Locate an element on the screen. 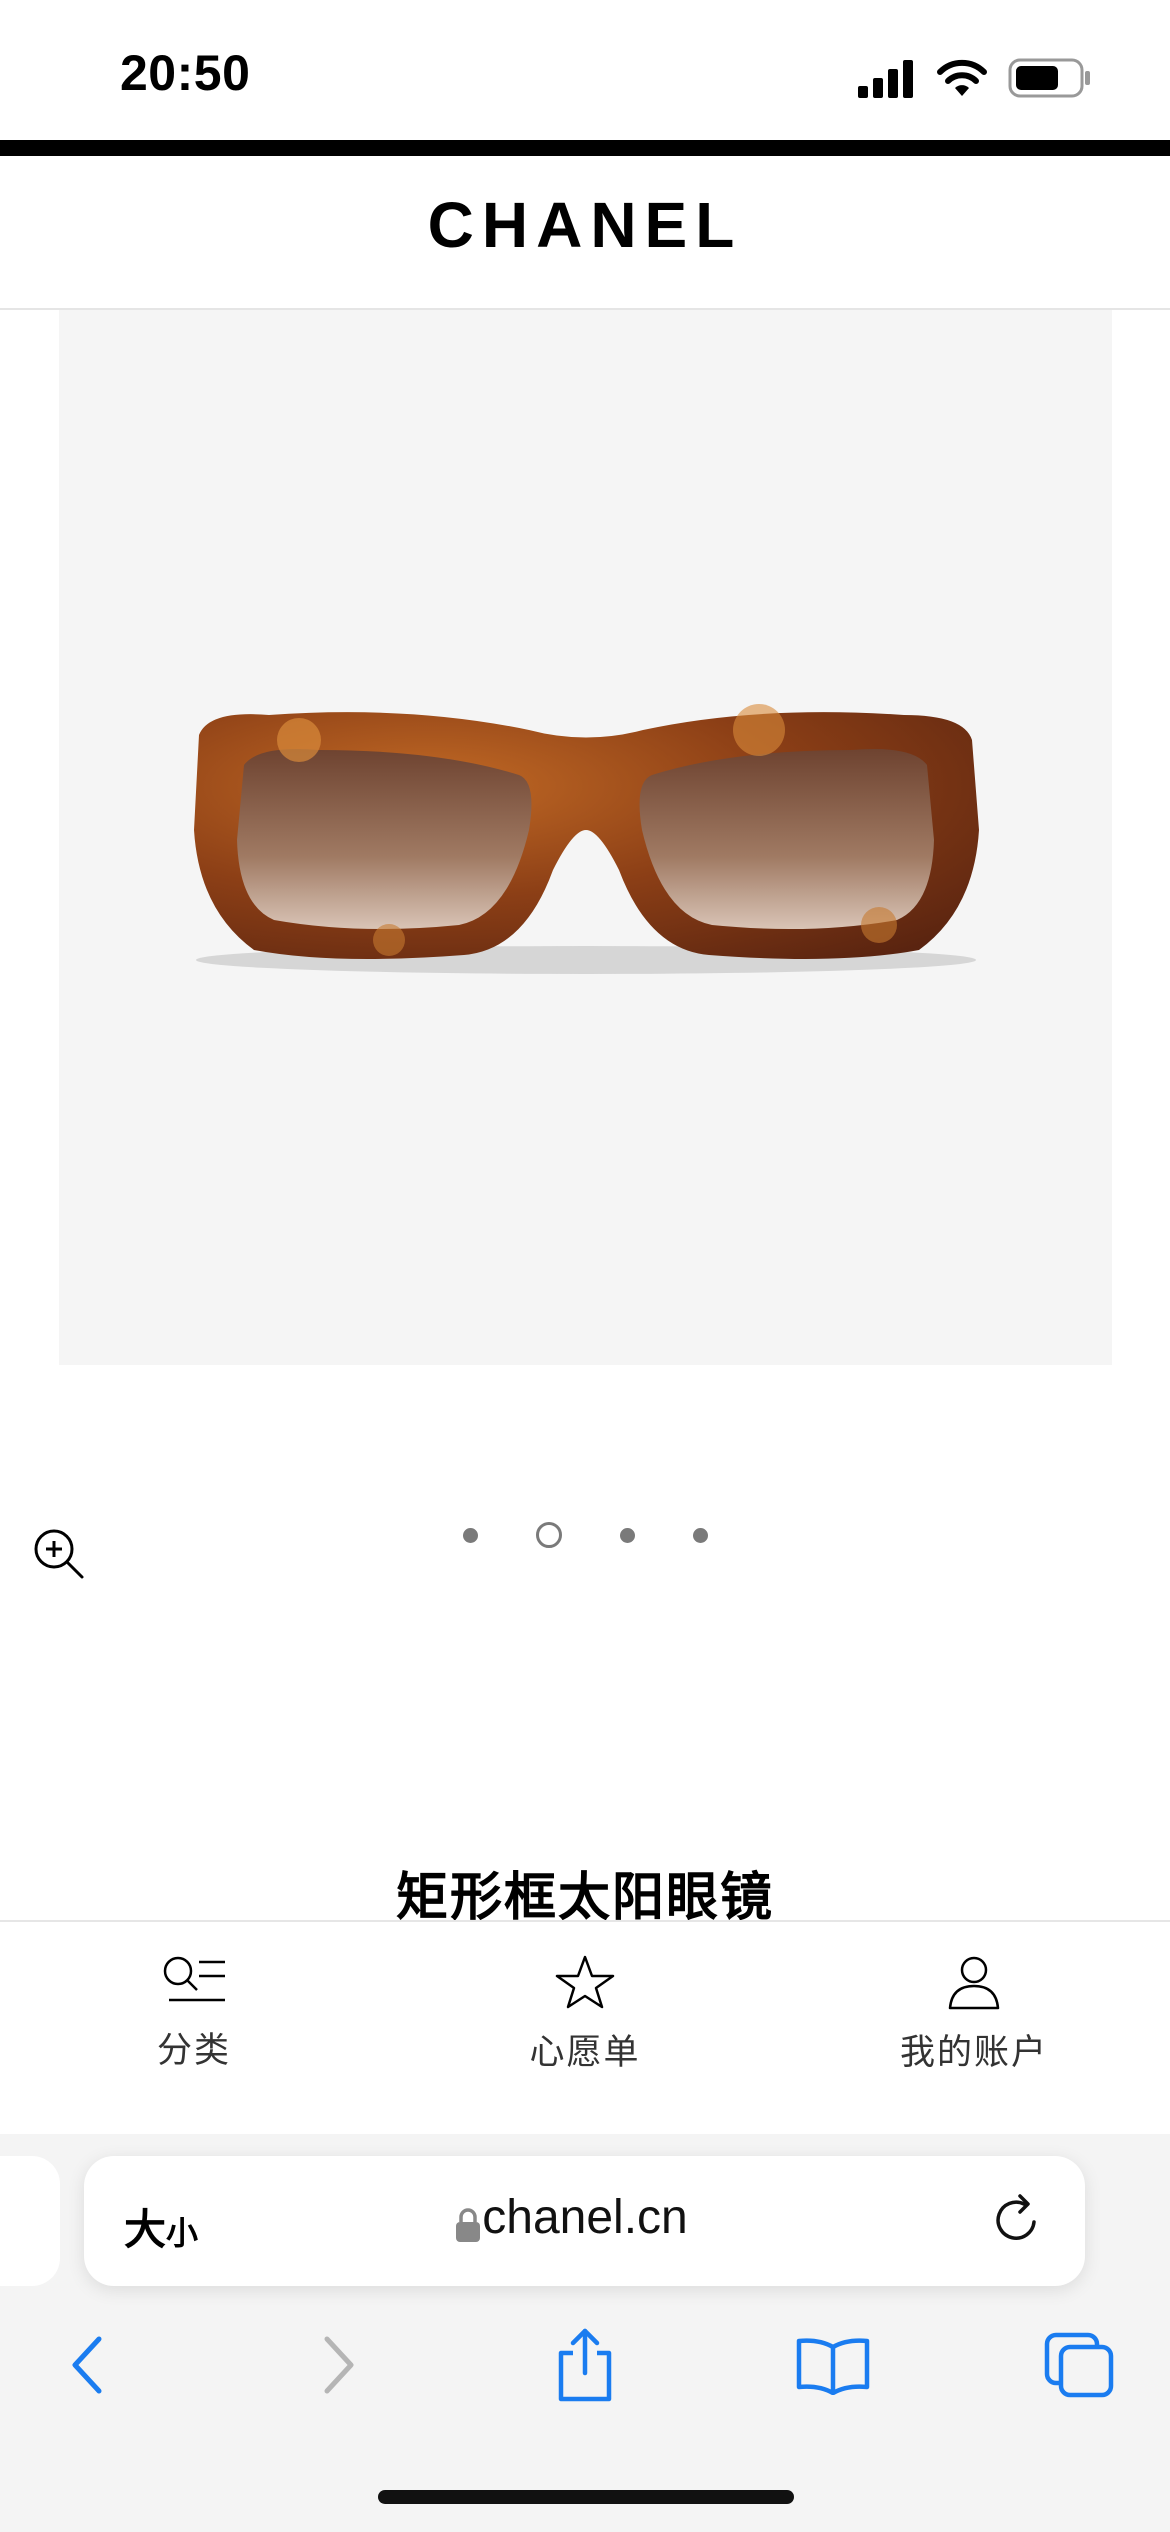  nav-item-account: 我的账户 is located at coordinates (974, 2028).